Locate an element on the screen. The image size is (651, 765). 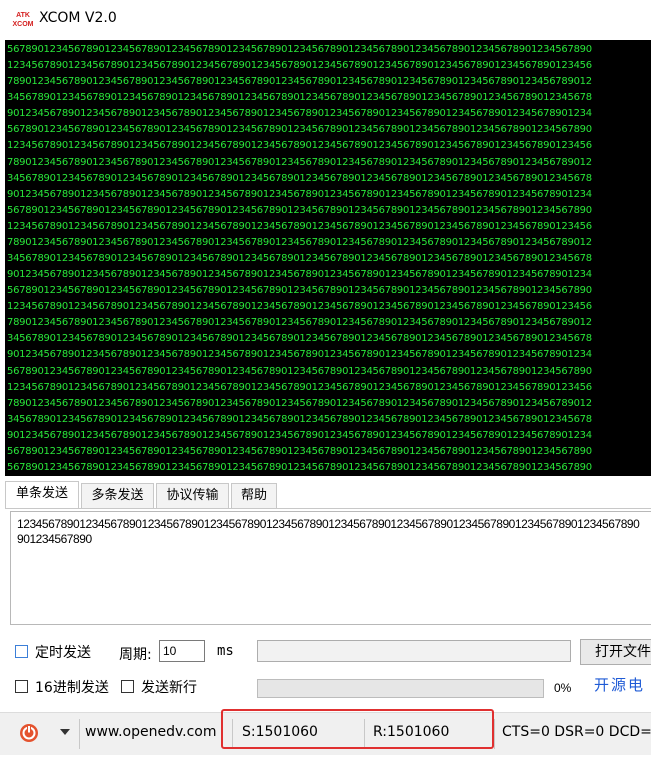
period-unit-label: ms is located at coordinates (225, 651).